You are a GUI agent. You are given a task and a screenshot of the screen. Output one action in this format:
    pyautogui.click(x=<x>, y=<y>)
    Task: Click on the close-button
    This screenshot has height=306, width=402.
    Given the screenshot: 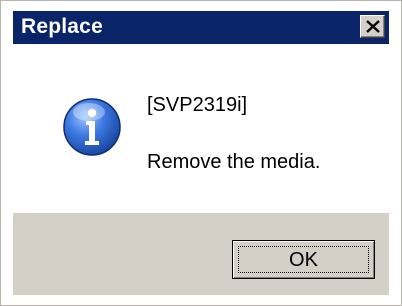 What is the action you would take?
    pyautogui.click(x=372, y=26)
    